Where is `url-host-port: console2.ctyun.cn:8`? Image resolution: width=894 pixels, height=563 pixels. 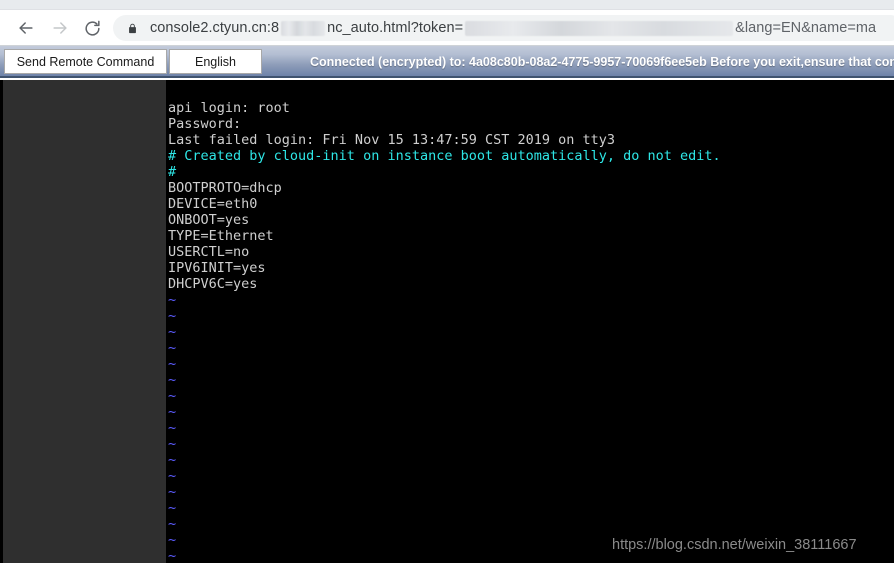
url-host-port: console2.ctyun.cn:8 is located at coordinates (215, 28).